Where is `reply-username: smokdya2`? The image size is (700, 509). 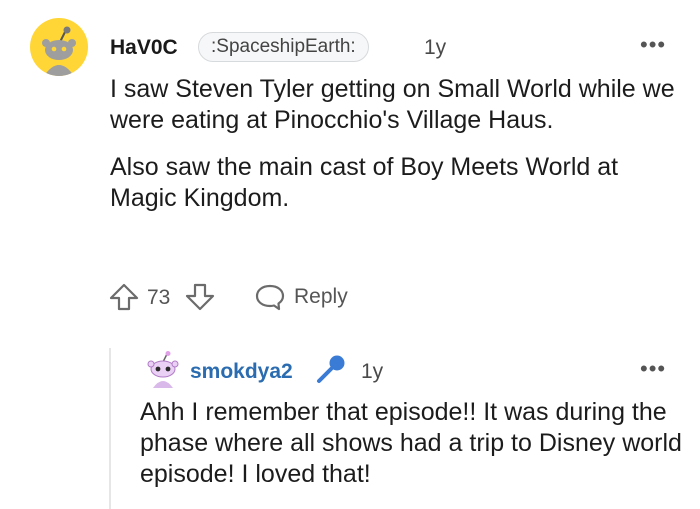
reply-username: smokdya2 is located at coordinates (241, 372).